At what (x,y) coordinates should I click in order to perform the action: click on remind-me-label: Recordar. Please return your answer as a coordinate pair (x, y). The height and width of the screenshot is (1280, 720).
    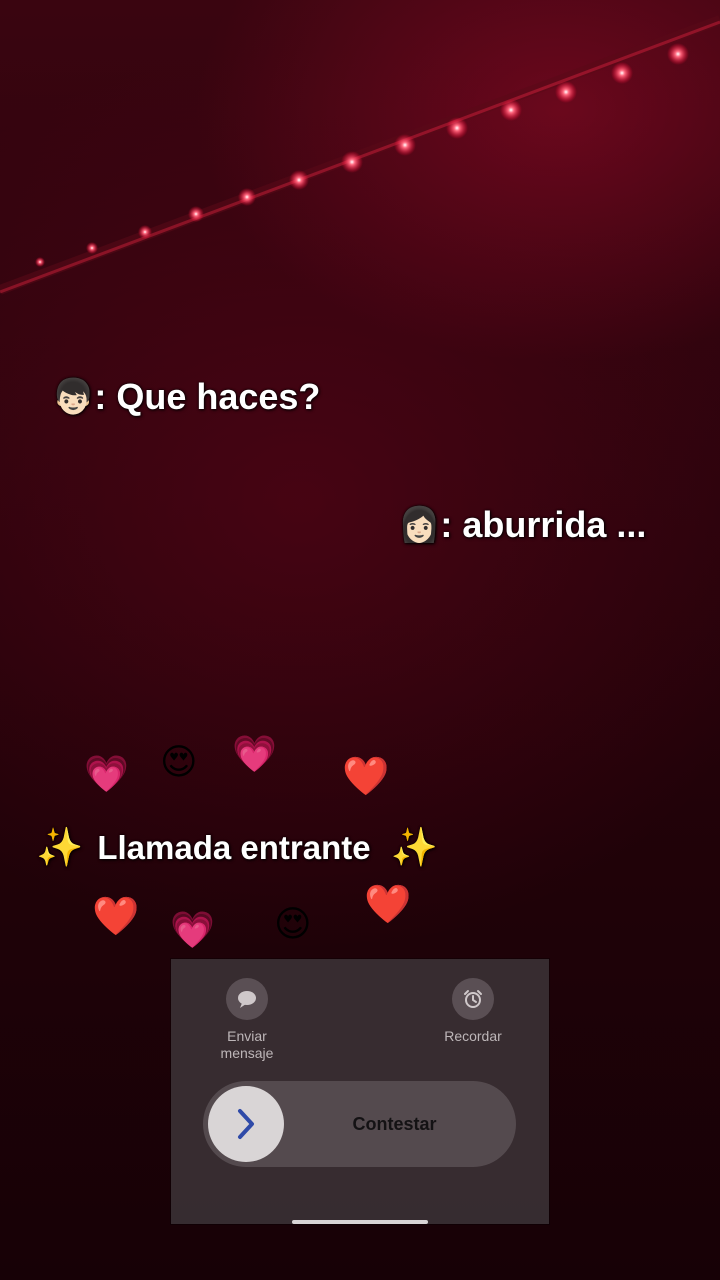
    Looking at the image, I should click on (473, 1036).